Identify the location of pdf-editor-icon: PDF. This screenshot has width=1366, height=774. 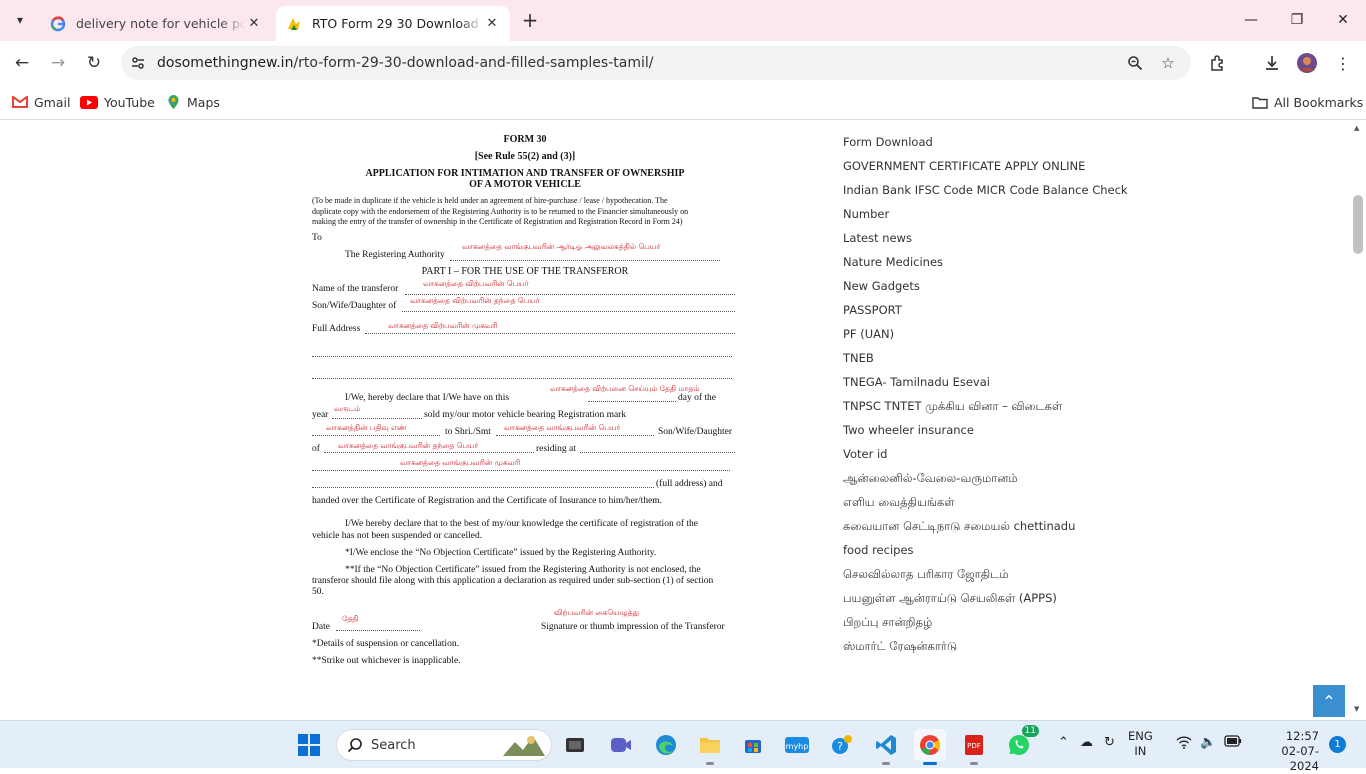
(974, 747).